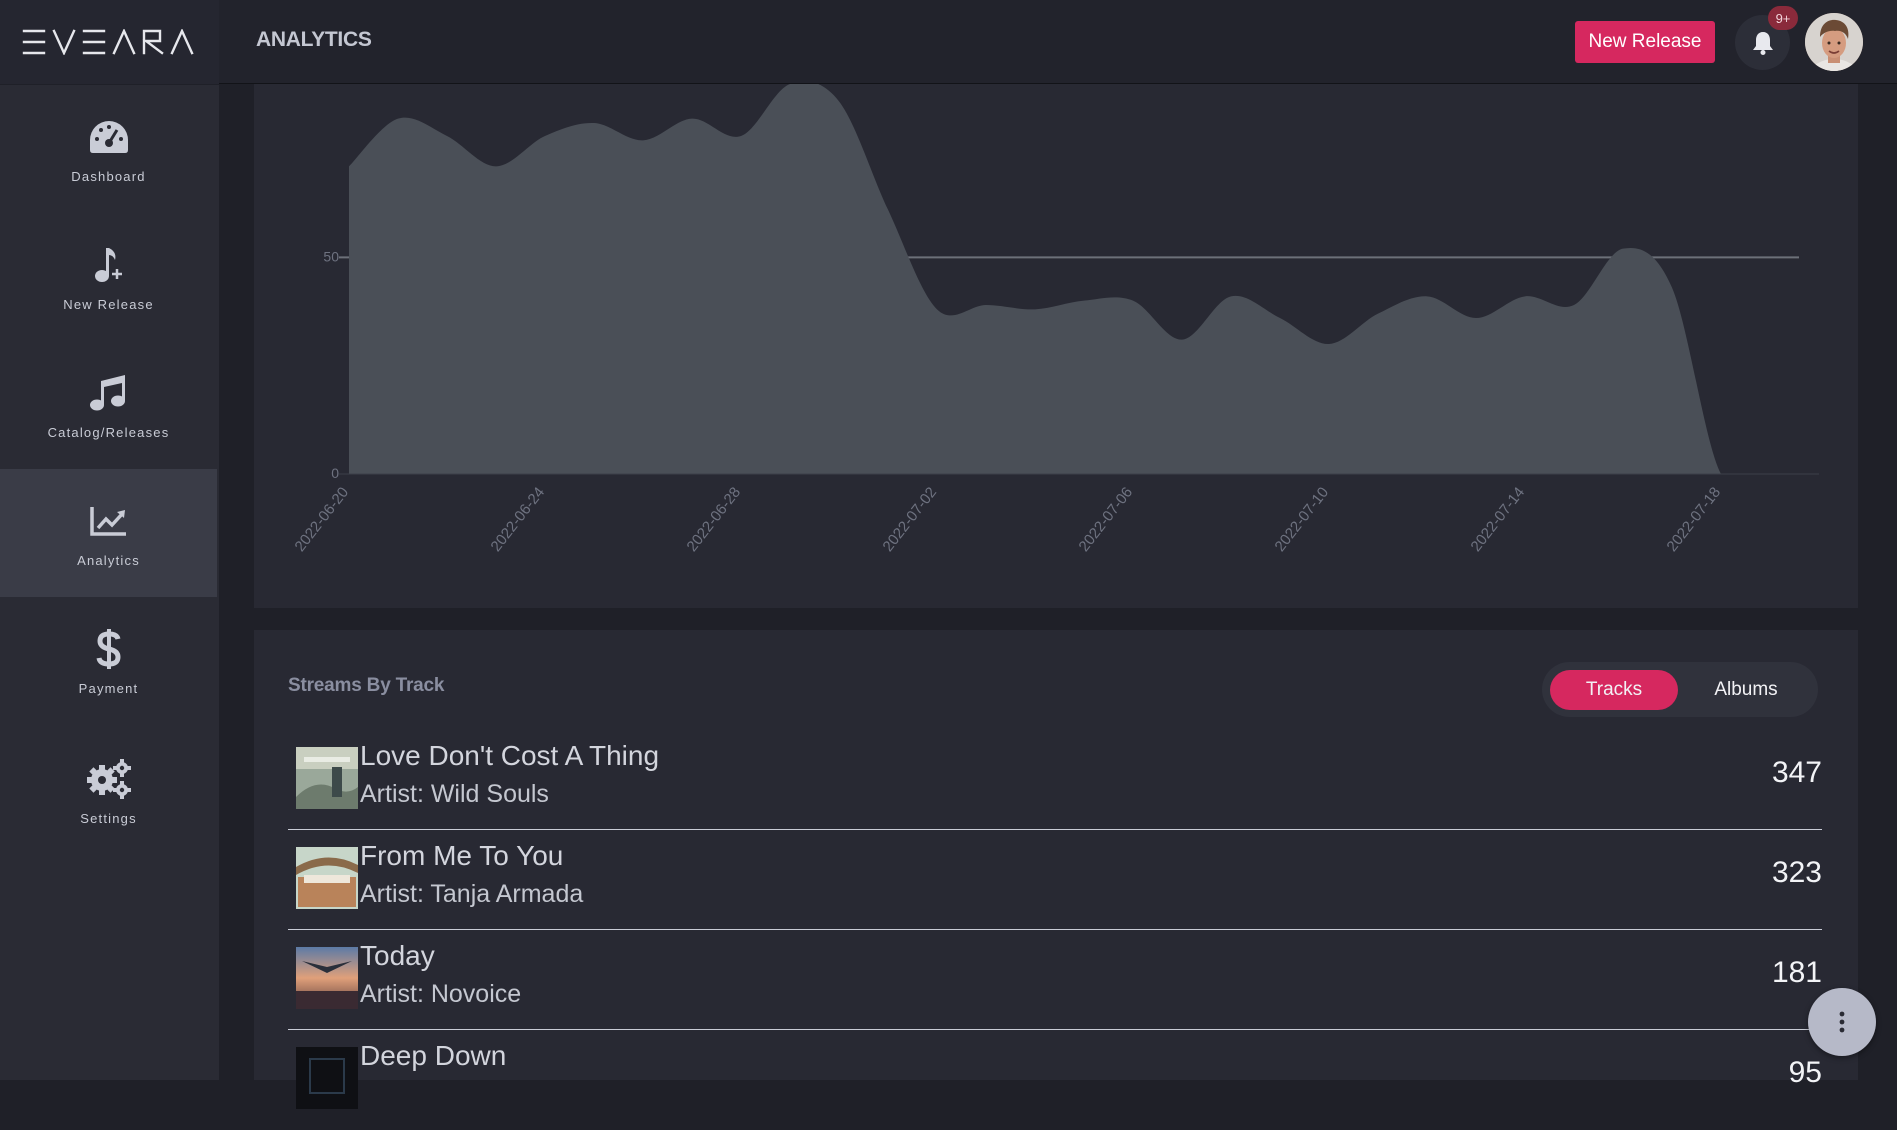  I want to click on stream-count: 323, so click(1796, 872).